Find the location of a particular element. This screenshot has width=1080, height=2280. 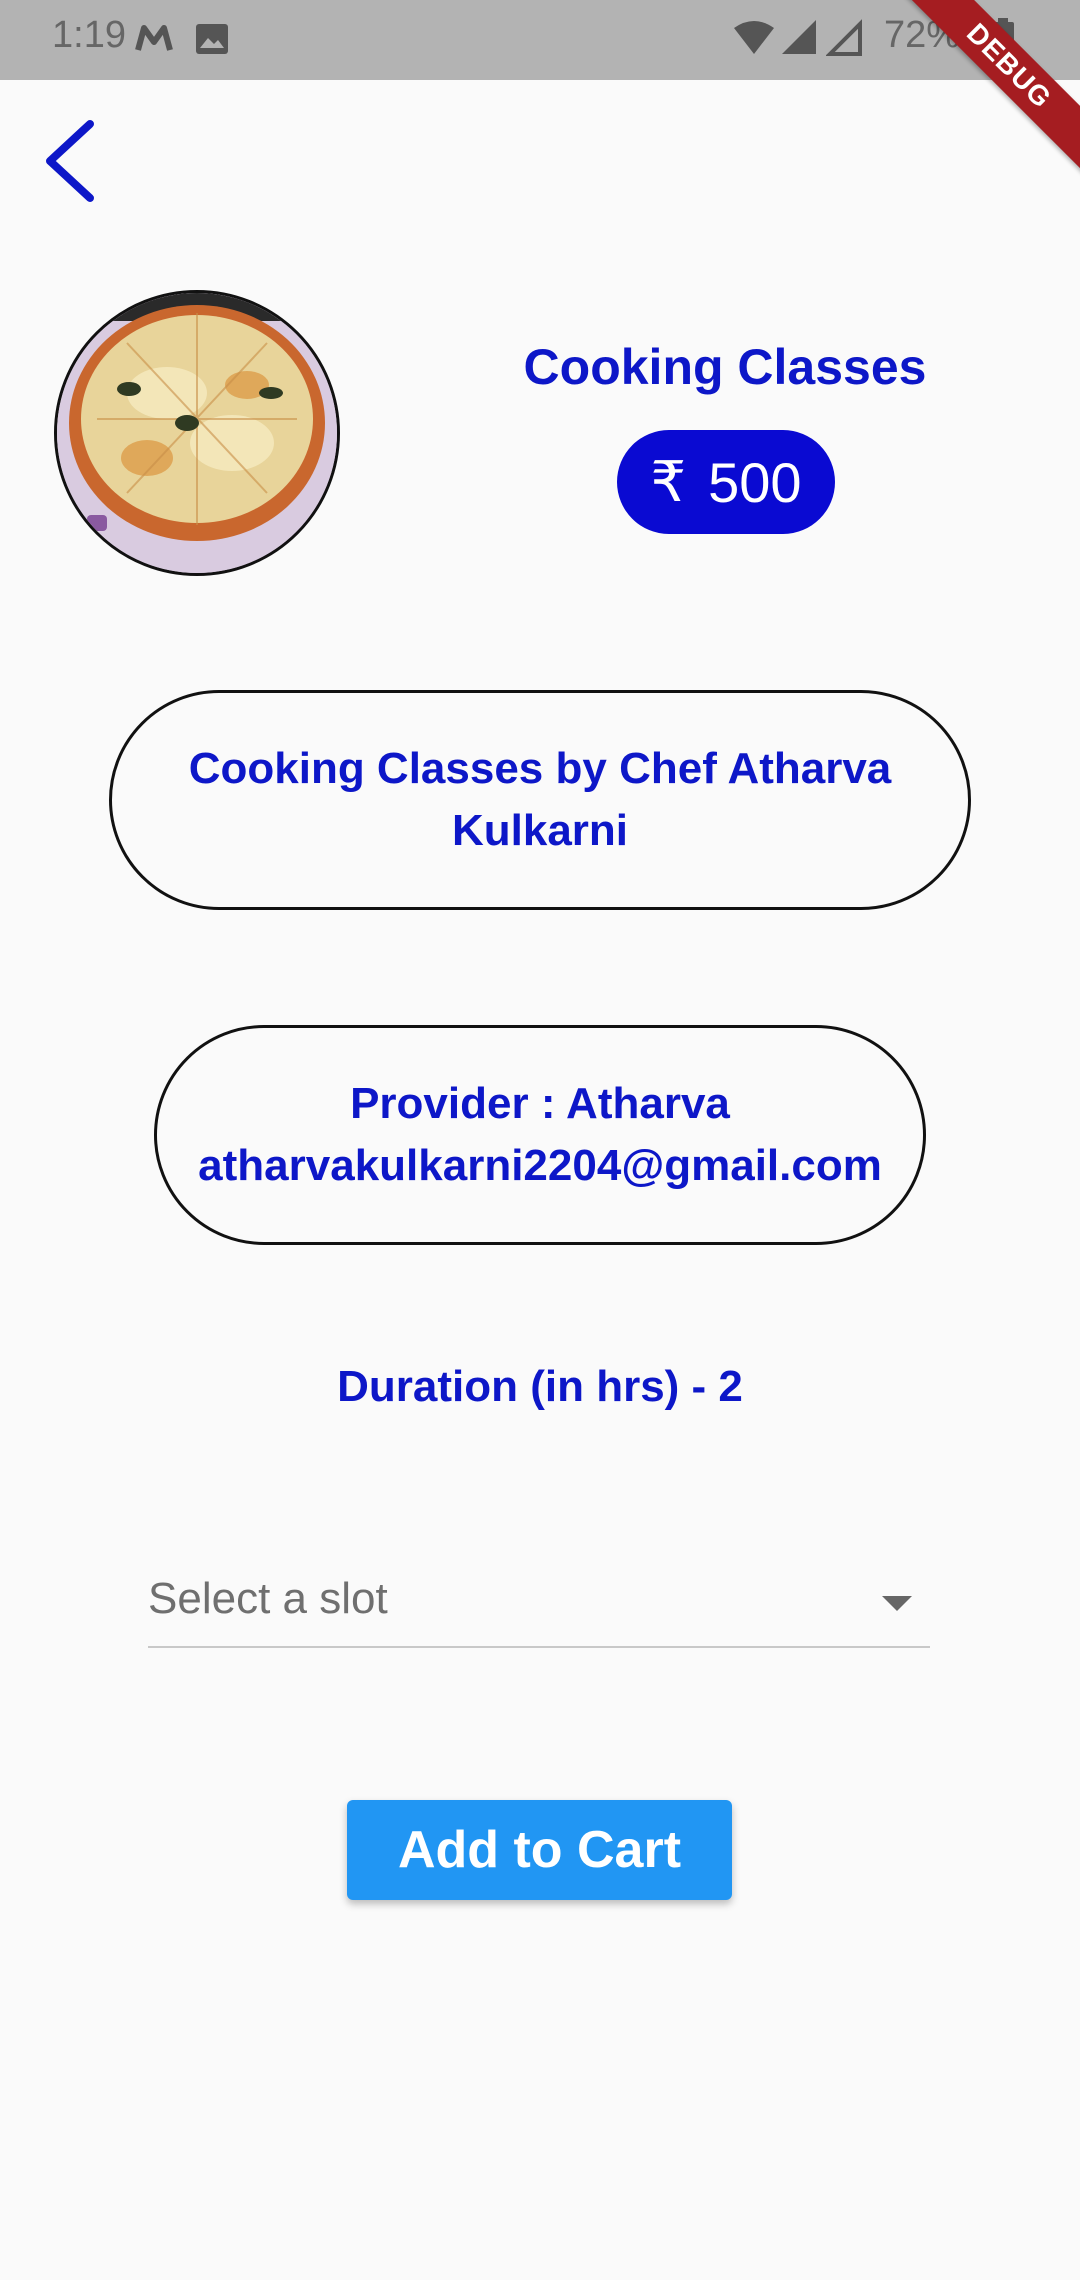

caret-down-icon is located at coordinates (897, 1603).